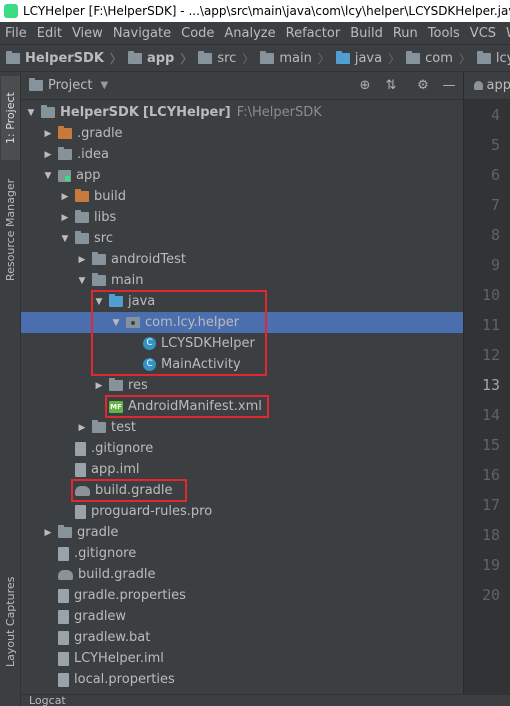 The image size is (510, 706). What do you see at coordinates (313, 33) in the screenshot?
I see `menu-refactor: Refactor` at bounding box center [313, 33].